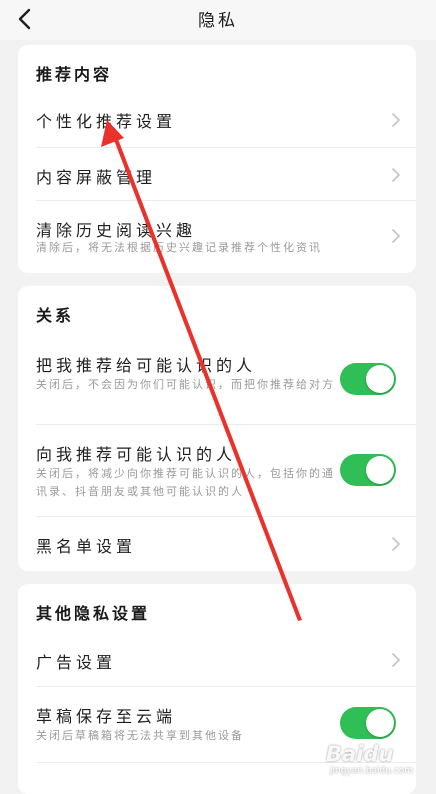  What do you see at coordinates (146, 365) in the screenshot?
I see `row-title: 把我推荐给可能认识的人` at bounding box center [146, 365].